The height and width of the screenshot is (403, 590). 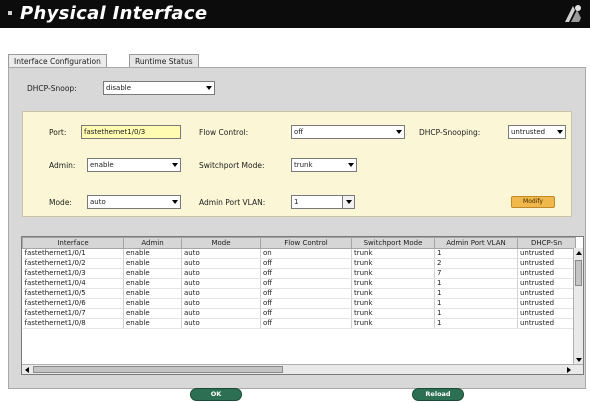 What do you see at coordinates (102, 165) in the screenshot?
I see `admin-value: enable` at bounding box center [102, 165].